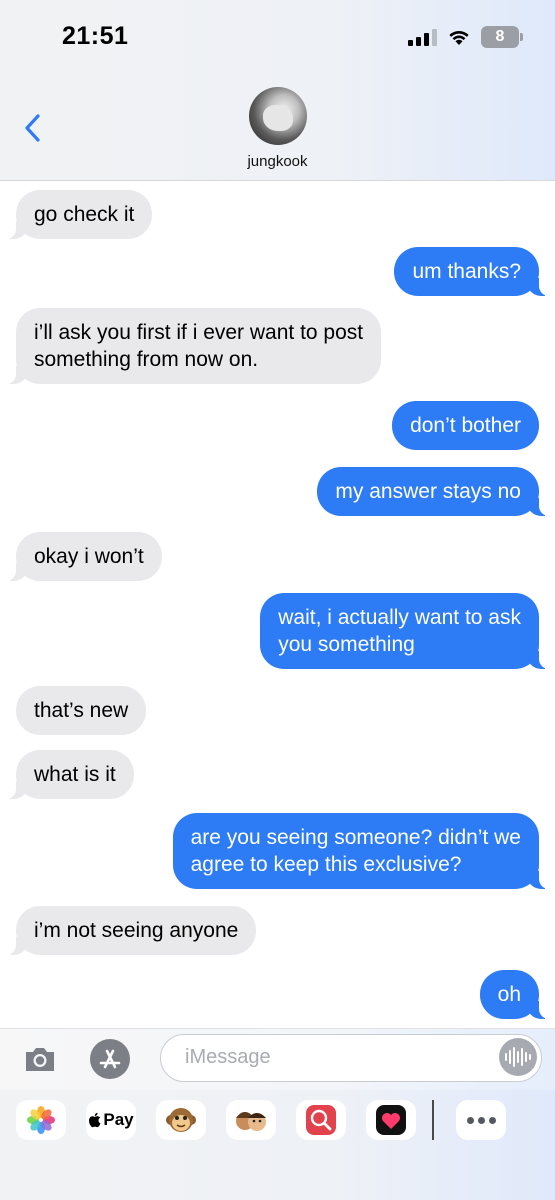 This screenshot has height=1200, width=555. Describe the element at coordinates (434, 491) in the screenshot. I see `message-bubble-sent: my answer stays no` at that location.